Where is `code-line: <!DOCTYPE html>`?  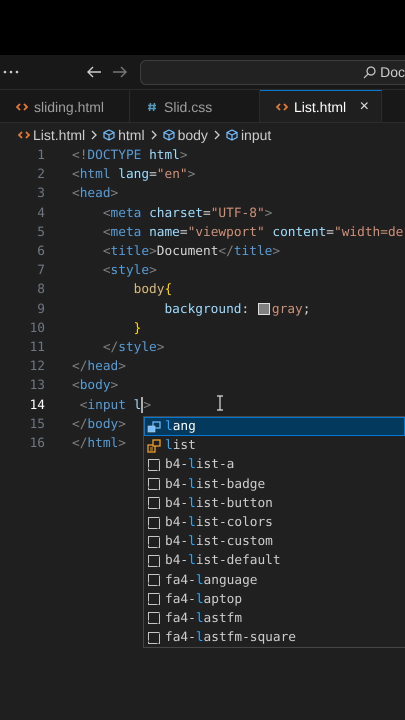 code-line: <!DOCTYPE html> is located at coordinates (130, 156).